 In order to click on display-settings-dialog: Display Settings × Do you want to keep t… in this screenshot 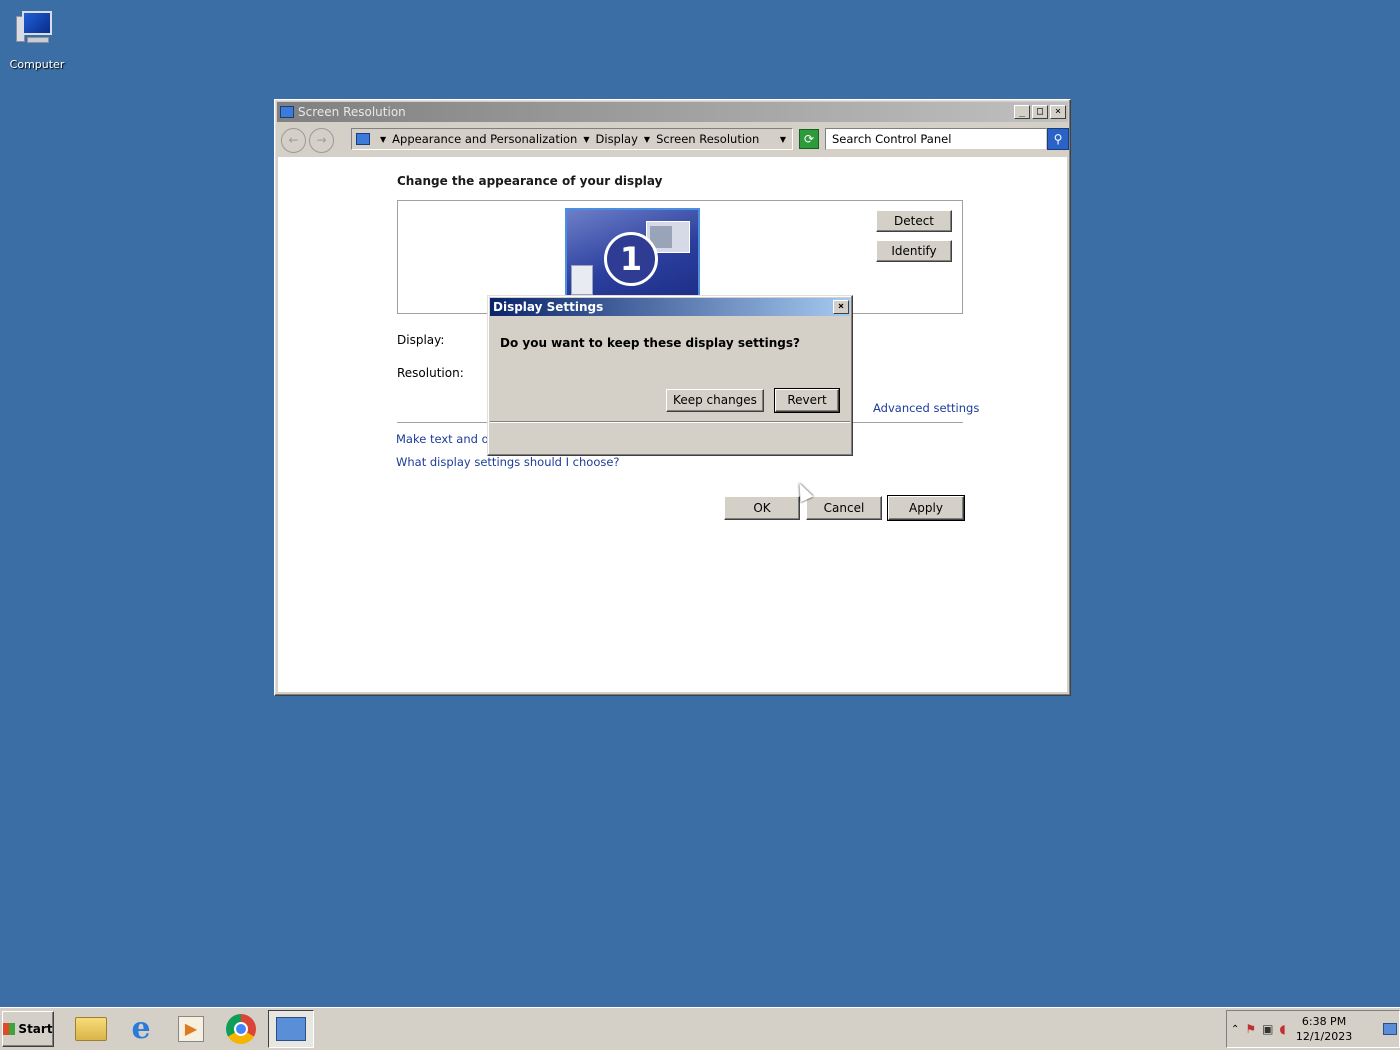, I will do `click(670, 375)`.